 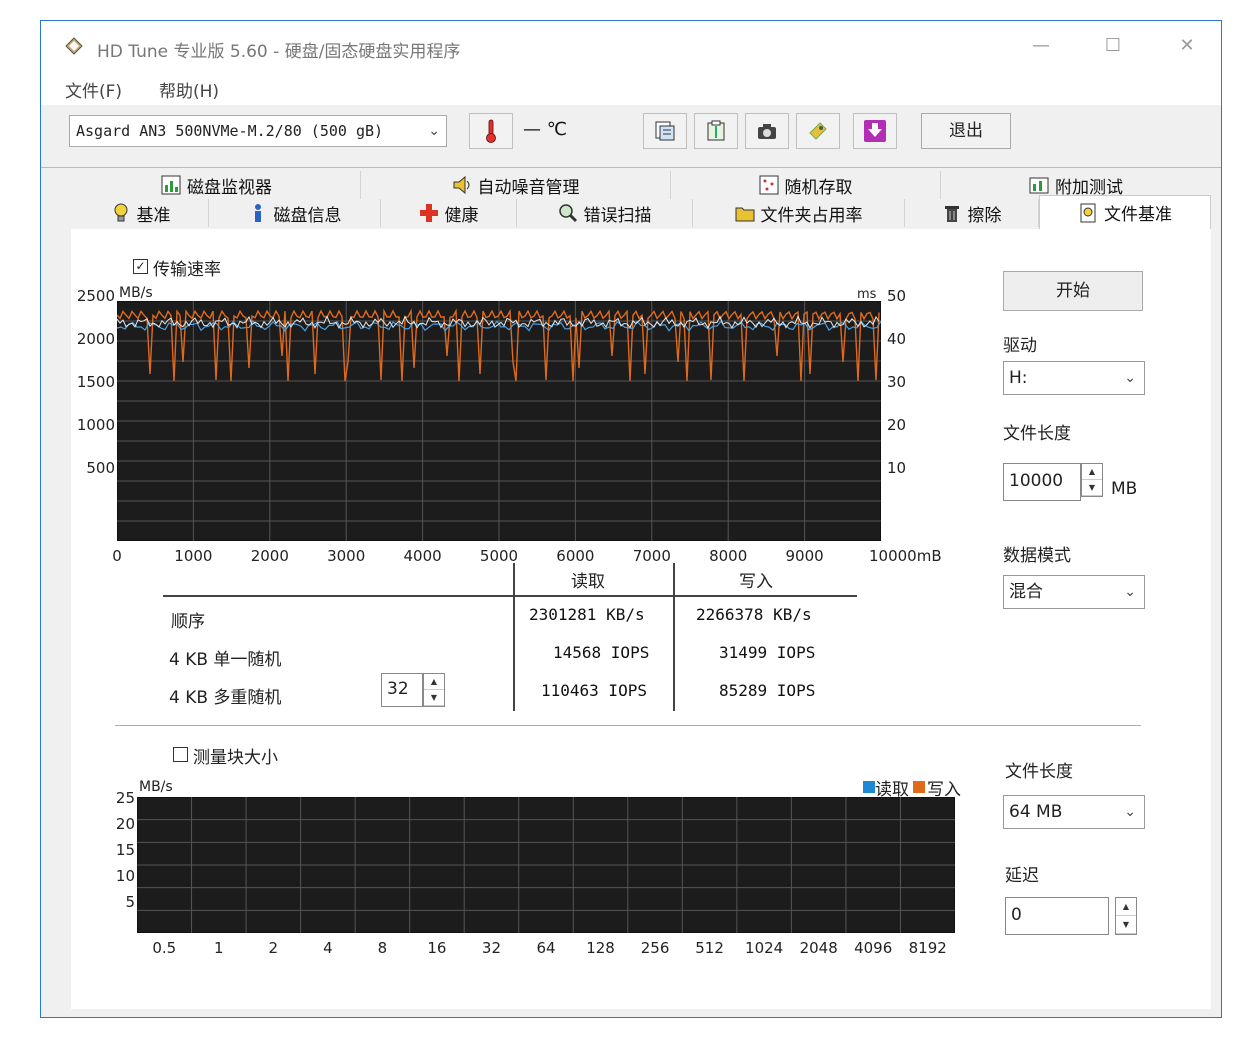 What do you see at coordinates (382, 948) in the screenshot?
I see `block-x-tick-label: 8` at bounding box center [382, 948].